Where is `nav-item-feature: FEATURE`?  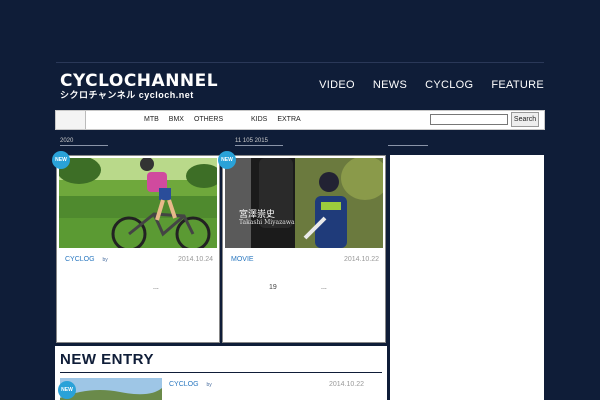
nav-item-feature: FEATURE is located at coordinates (517, 85).